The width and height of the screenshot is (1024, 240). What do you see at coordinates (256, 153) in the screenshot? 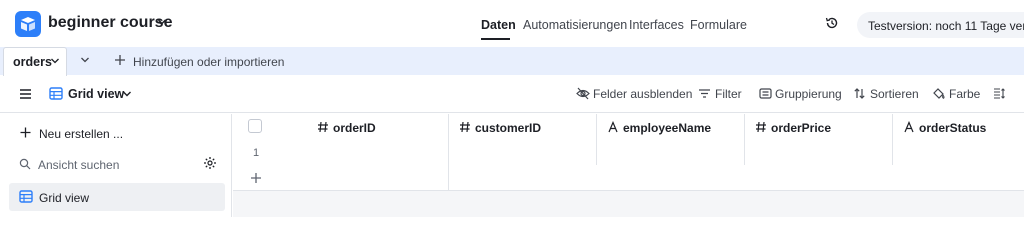
I see `row-number: 1` at bounding box center [256, 153].